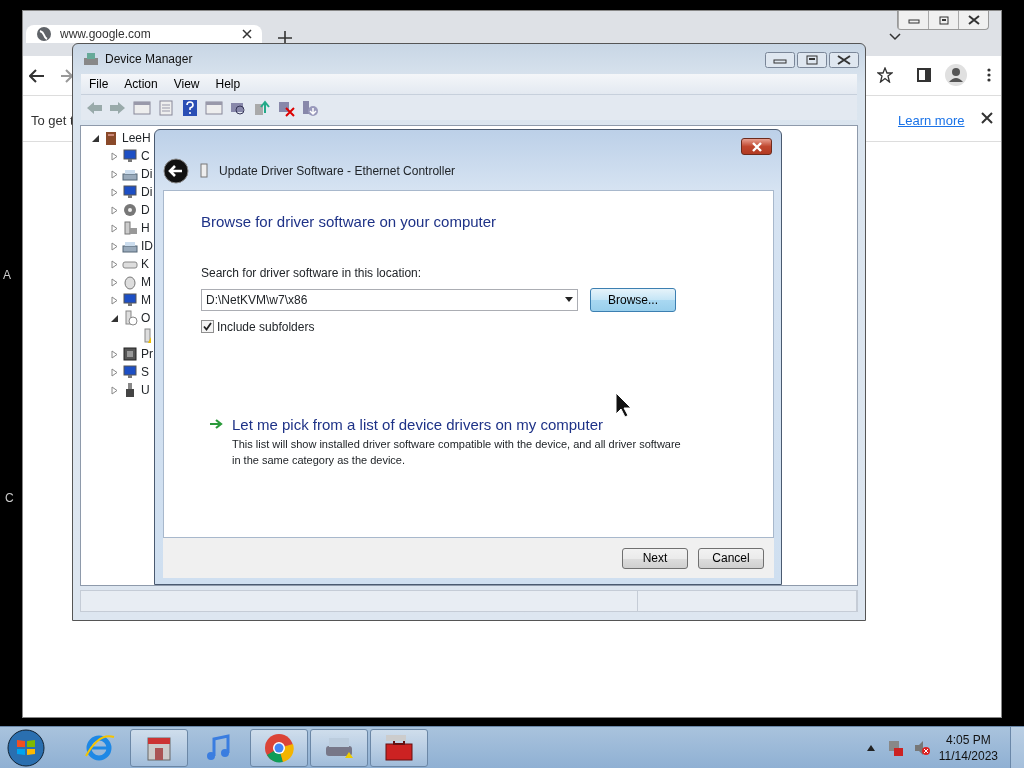 This screenshot has height=768, width=1024. Describe the element at coordinates (149, 59) in the screenshot. I see `window-title: Device Manager` at that location.